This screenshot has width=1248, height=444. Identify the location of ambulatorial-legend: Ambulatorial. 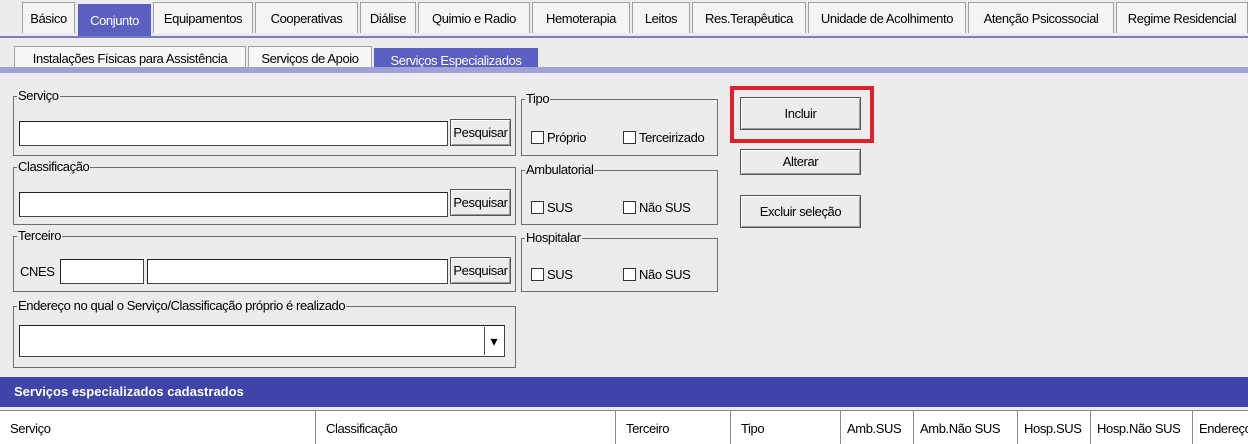
(560, 170).